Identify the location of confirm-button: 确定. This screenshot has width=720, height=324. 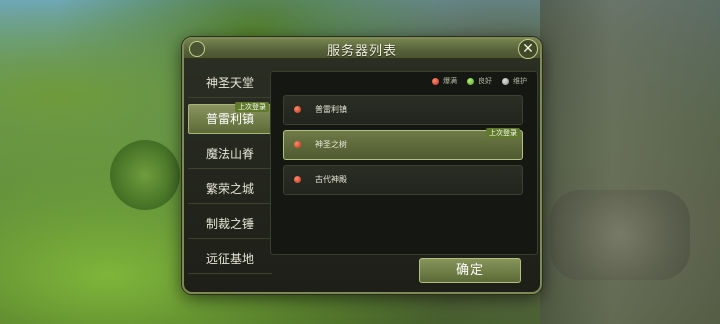
(470, 270).